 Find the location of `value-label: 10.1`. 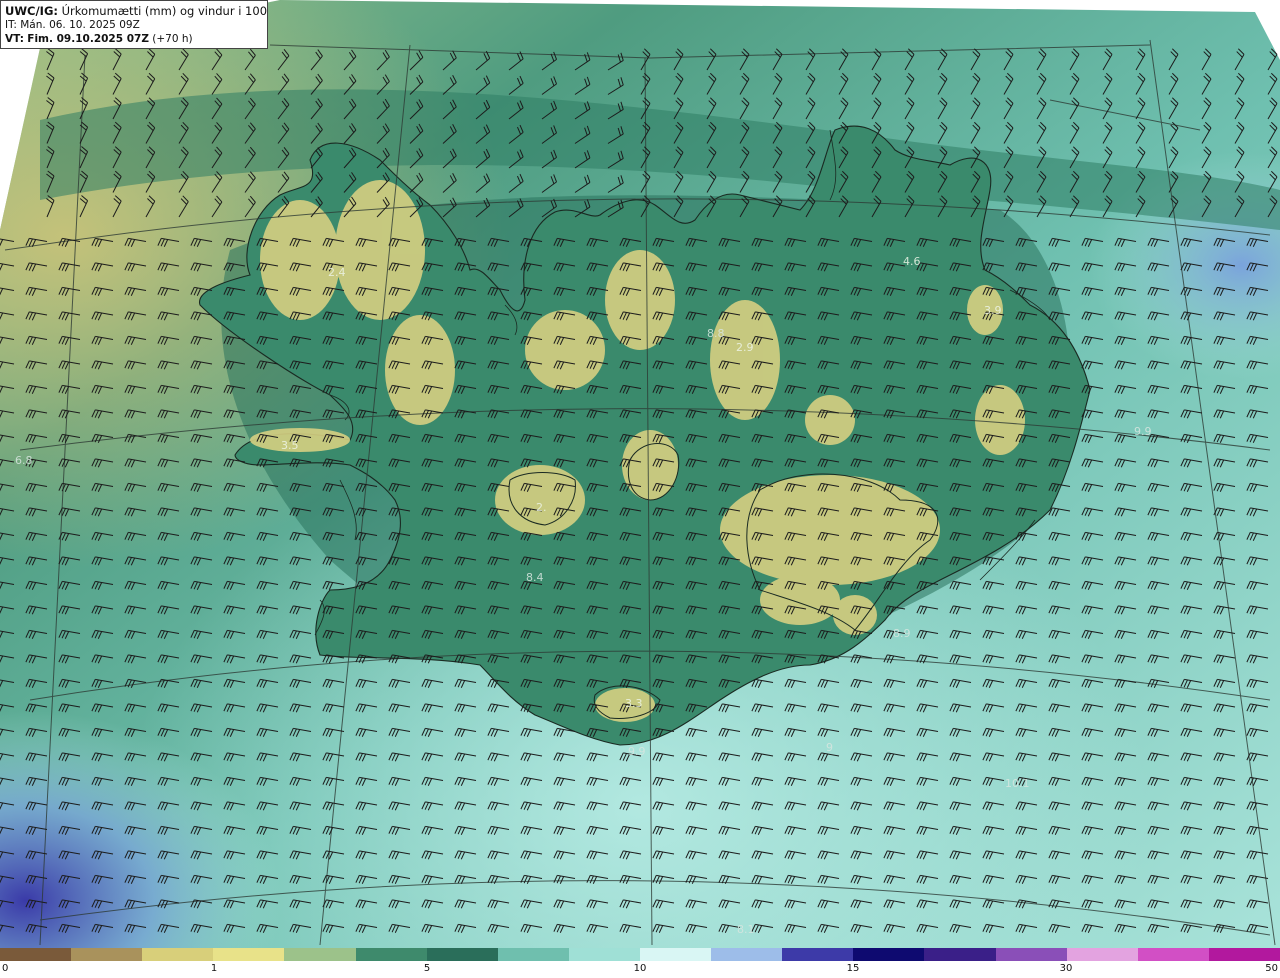

value-label: 10.1 is located at coordinates (1017, 783).